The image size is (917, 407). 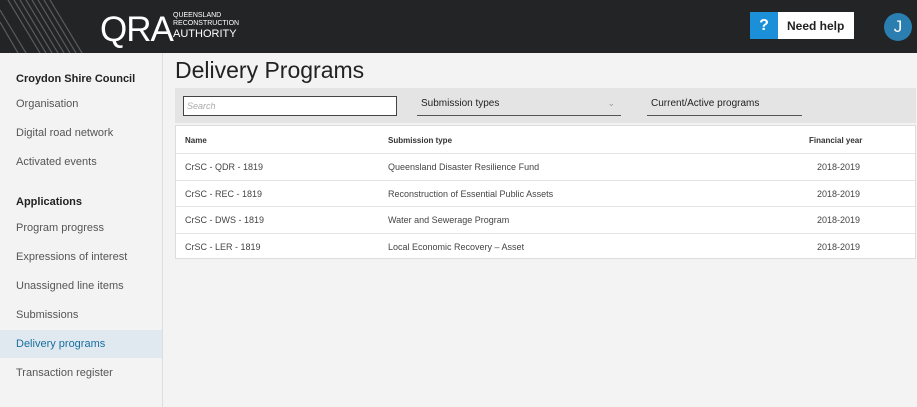 I want to click on column-header-financial-year: Financial year, so click(x=835, y=140).